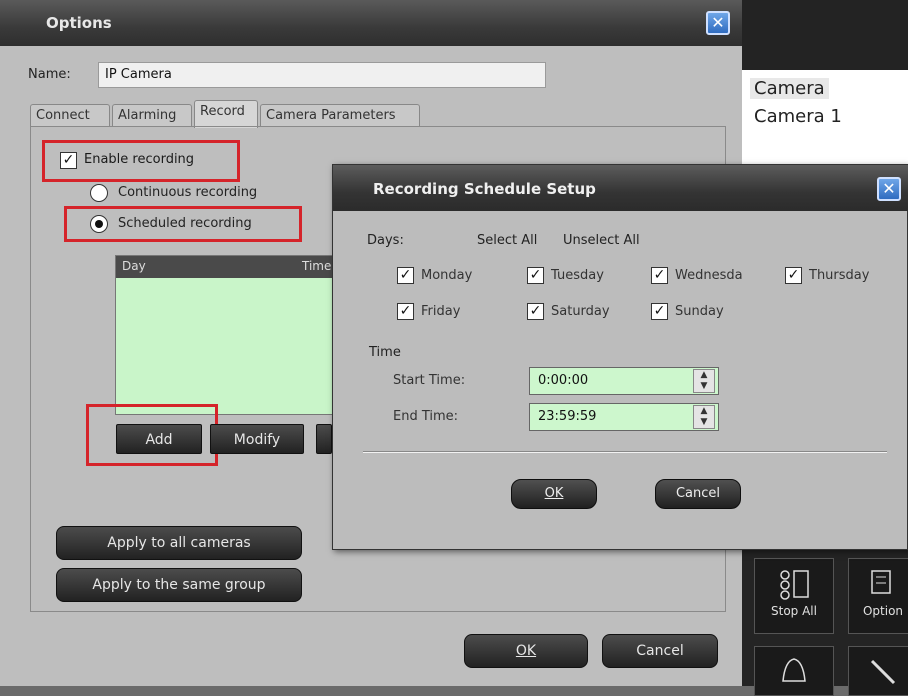 The width and height of the screenshot is (908, 696). Describe the element at coordinates (889, 189) in the screenshot. I see `dialog-close-icon: ✕` at that location.